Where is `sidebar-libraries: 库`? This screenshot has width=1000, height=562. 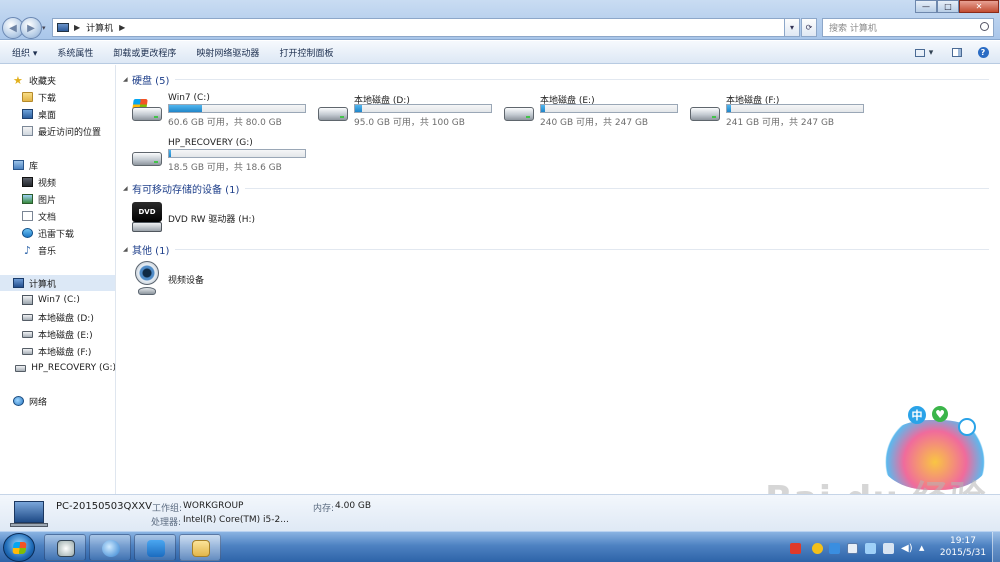 sidebar-libraries: 库 is located at coordinates (57, 165).